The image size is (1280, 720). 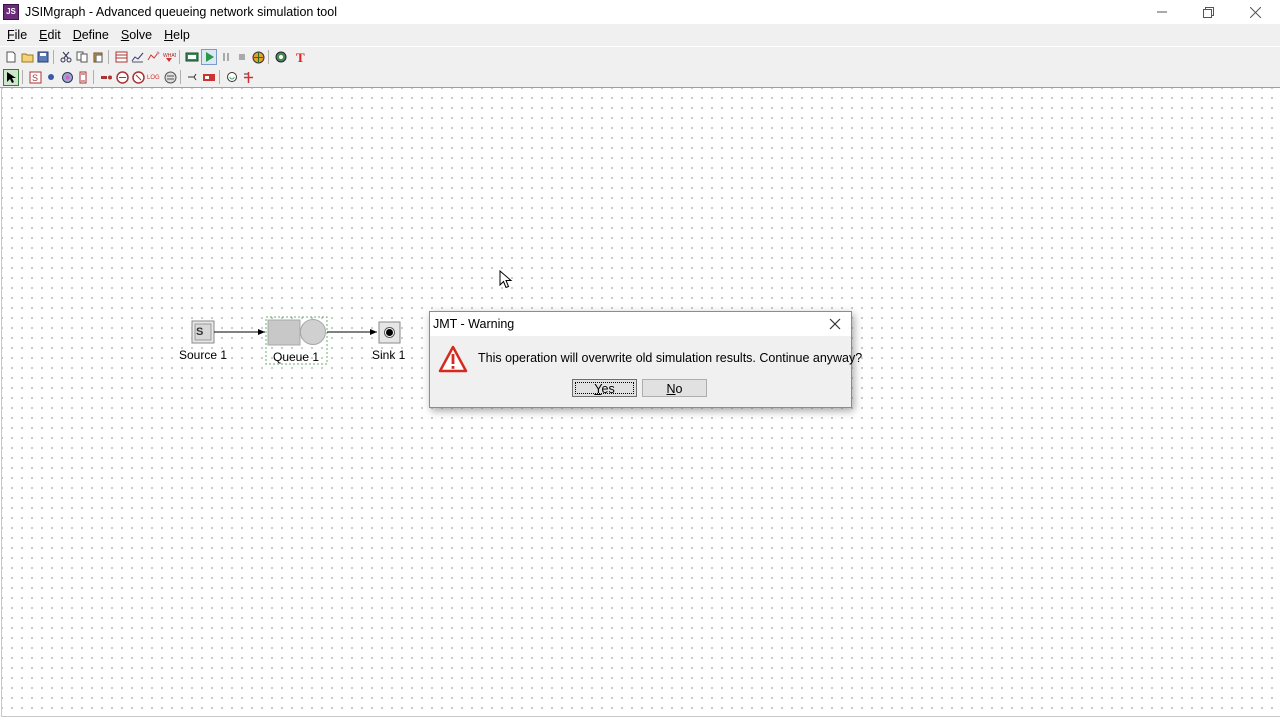 What do you see at coordinates (125, 35) in the screenshot?
I see `menu-solve-mnemonic: S` at bounding box center [125, 35].